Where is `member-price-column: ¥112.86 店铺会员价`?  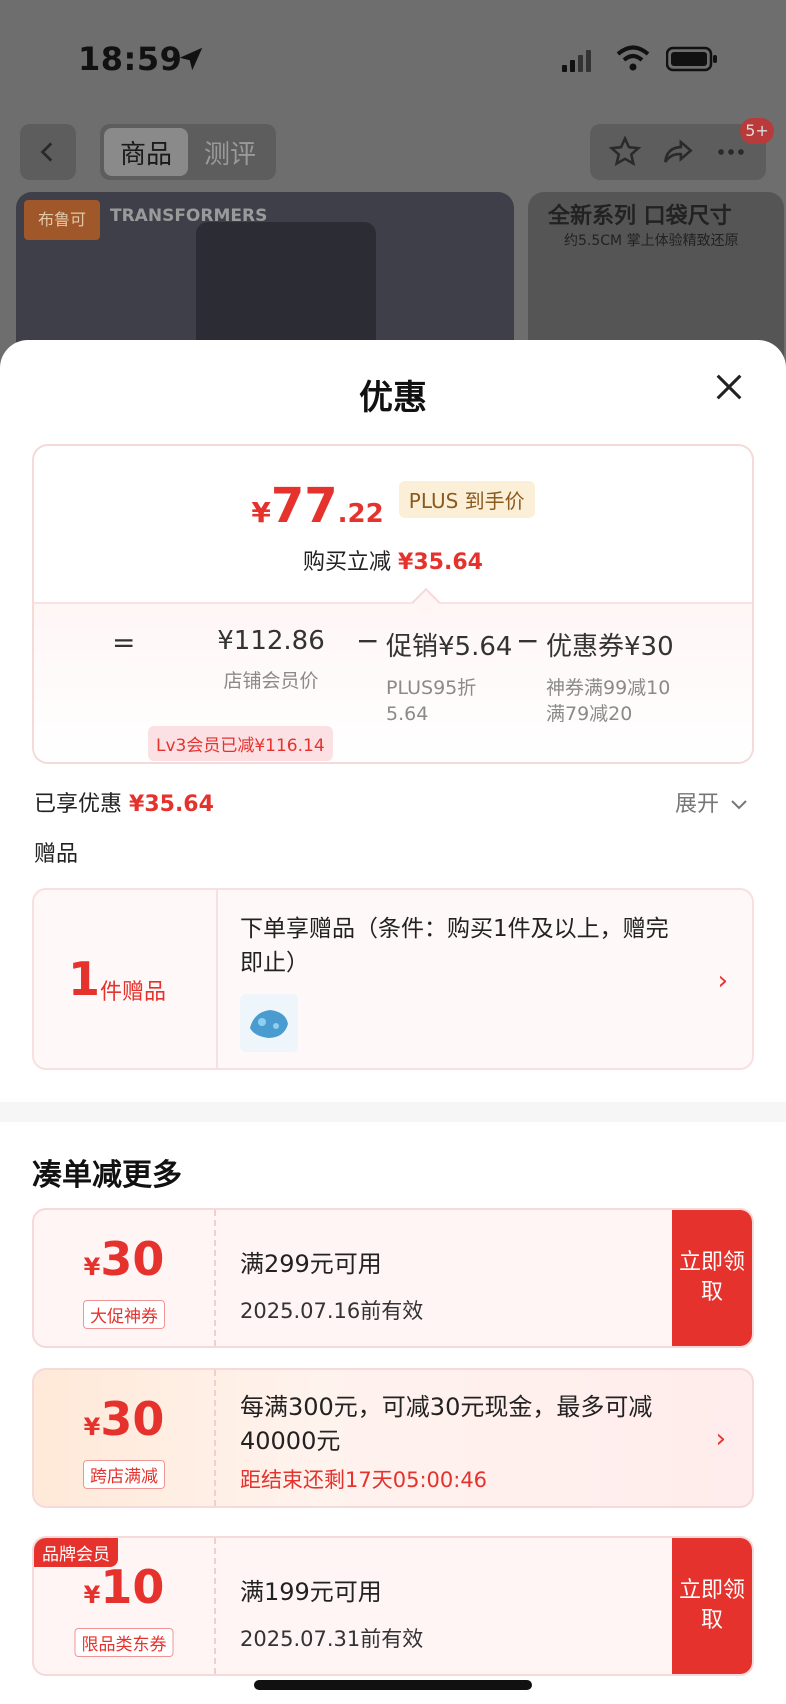 member-price-column: ¥112.86 店铺会员价 is located at coordinates (271, 660).